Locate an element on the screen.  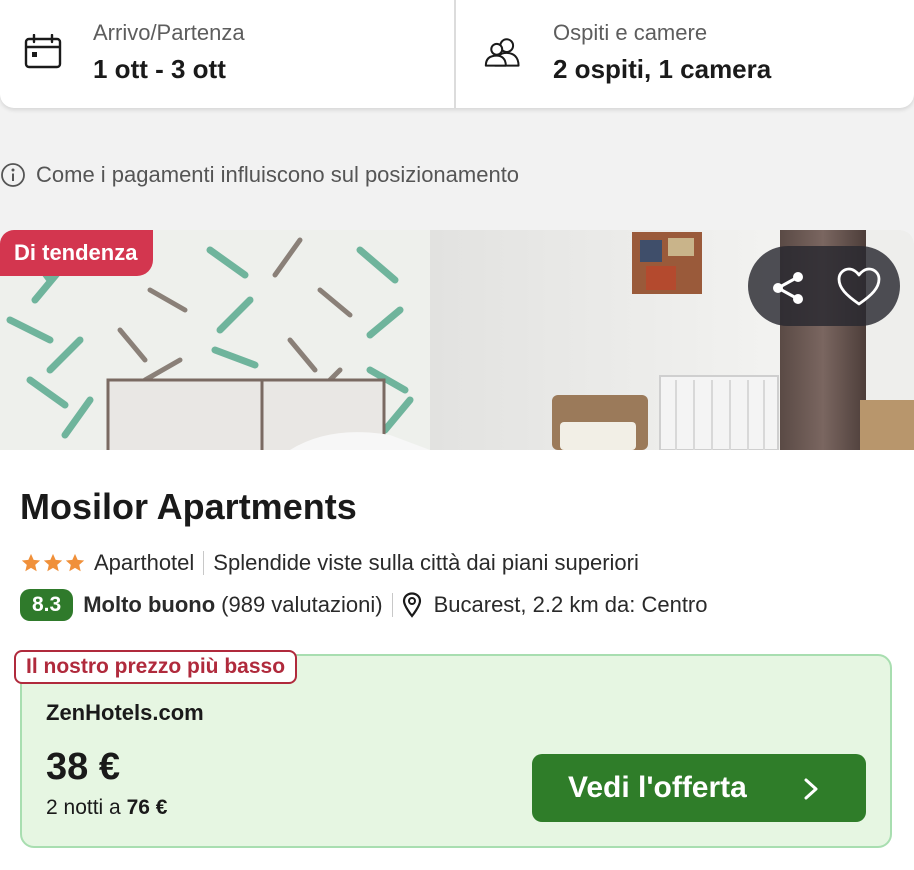
guests-selector: Ospiti e camere 2 ospiti, 1 camera is located at coordinates (685, 54).